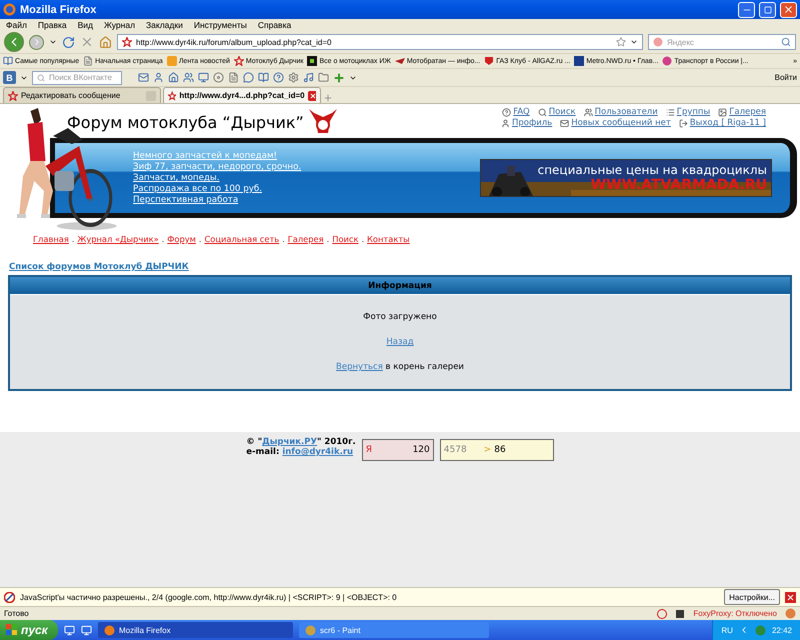  Describe the element at coordinates (400, 286) in the screenshot. I see `panel-title: Информация` at that location.